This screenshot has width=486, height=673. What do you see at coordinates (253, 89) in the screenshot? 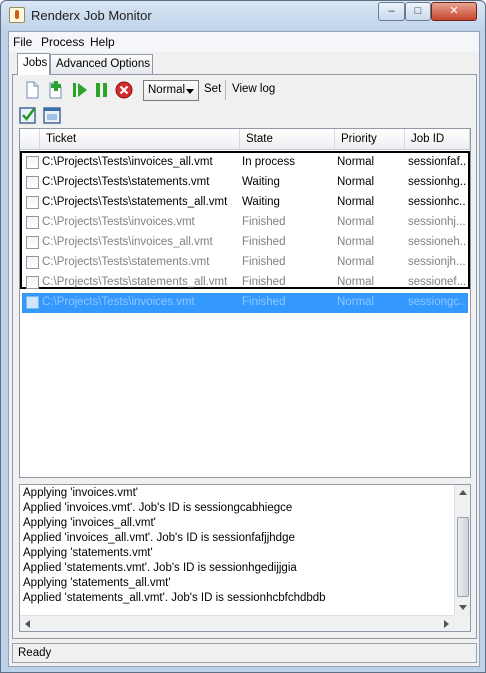
I see `view-log-button: View log` at bounding box center [253, 89].